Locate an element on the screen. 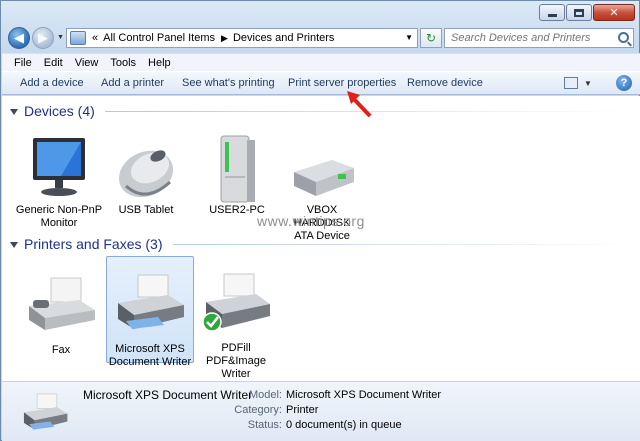 The image size is (640, 441). control-panel-icon is located at coordinates (78, 38).